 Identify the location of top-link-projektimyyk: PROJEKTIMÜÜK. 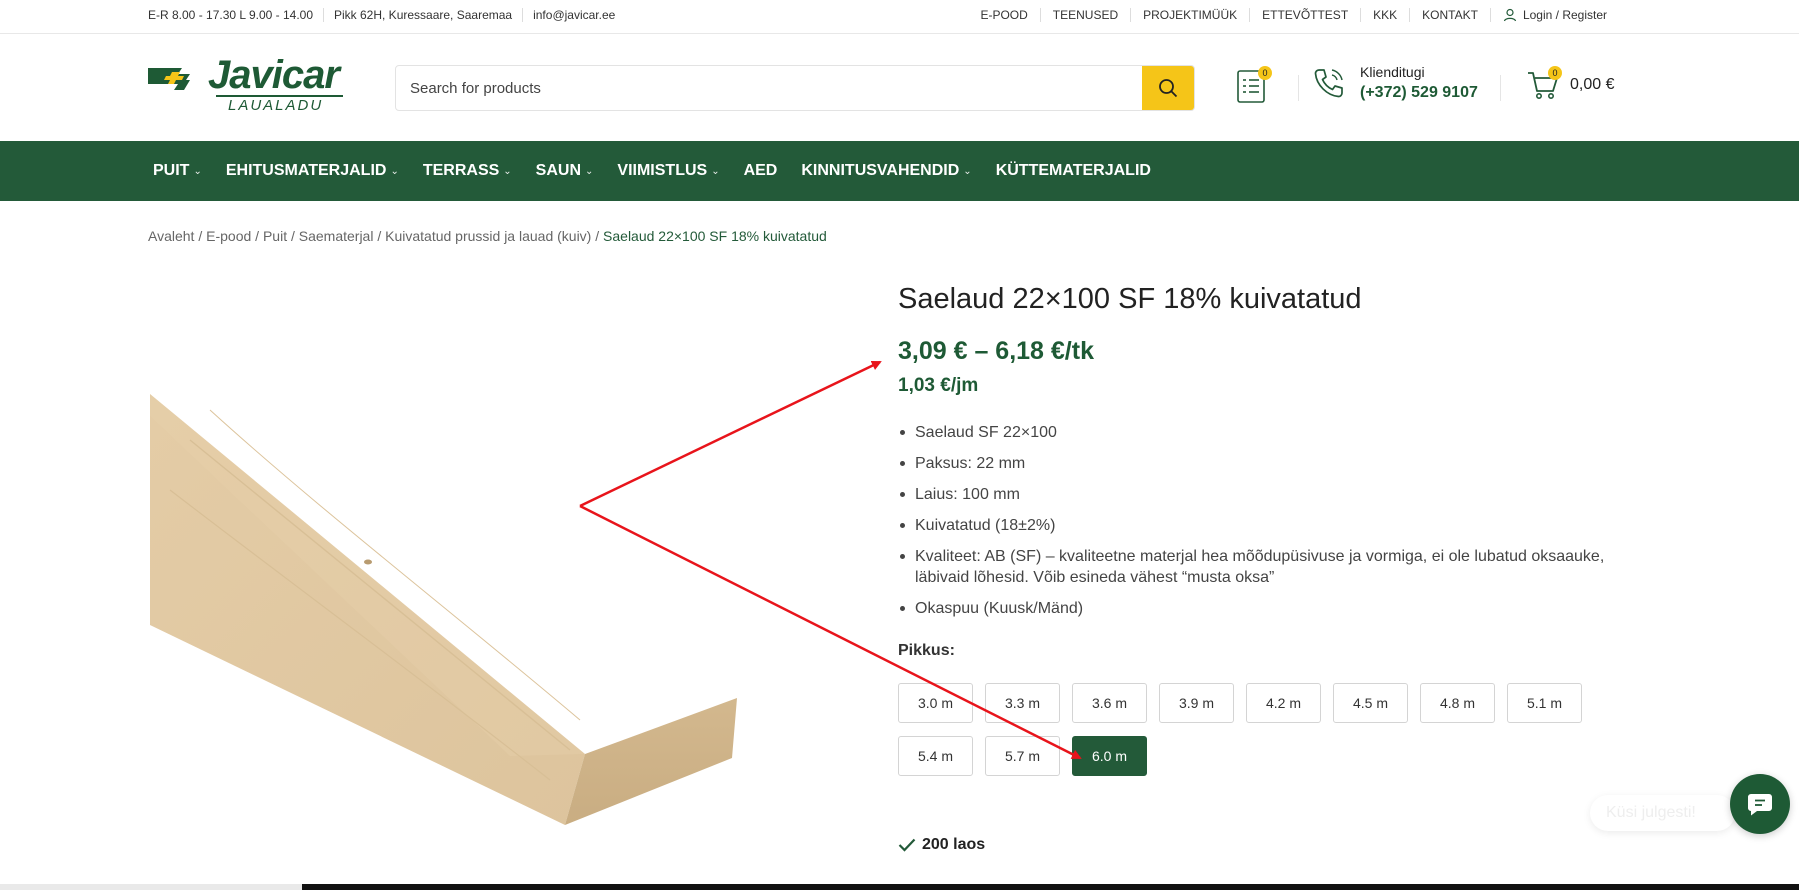
(1189, 15).